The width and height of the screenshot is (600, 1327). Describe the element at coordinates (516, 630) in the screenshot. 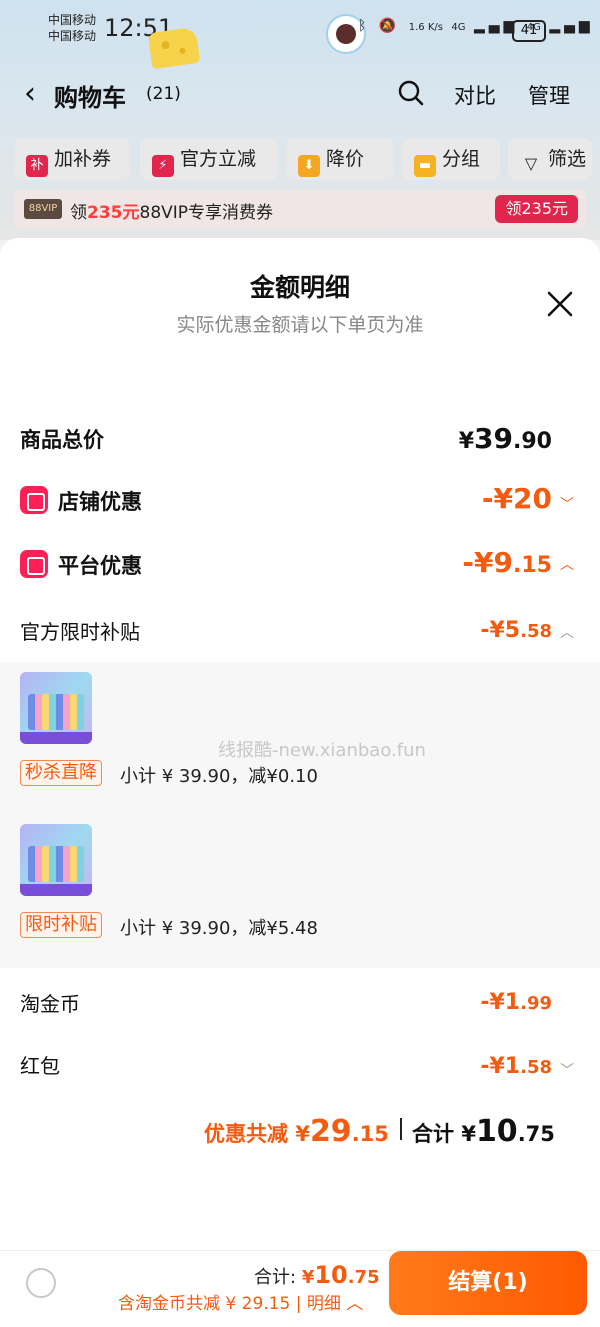

I see `official-subsidy-value: -¥5.58` at that location.